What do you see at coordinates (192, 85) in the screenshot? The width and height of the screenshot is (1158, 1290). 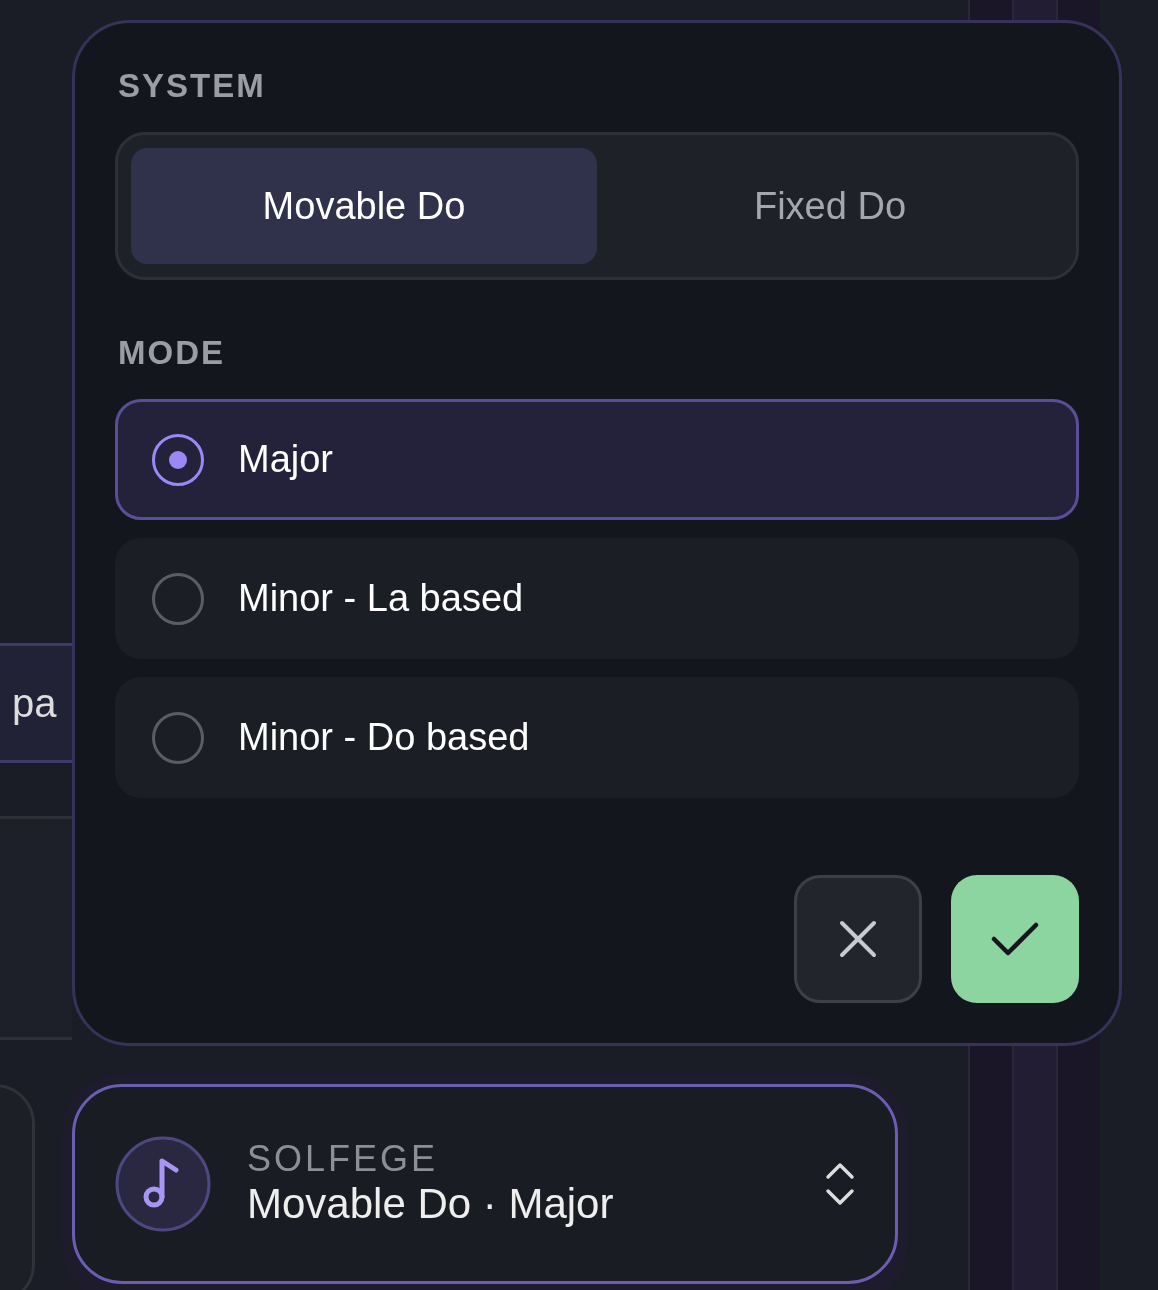 I see `section-heading: SYSTEM` at bounding box center [192, 85].